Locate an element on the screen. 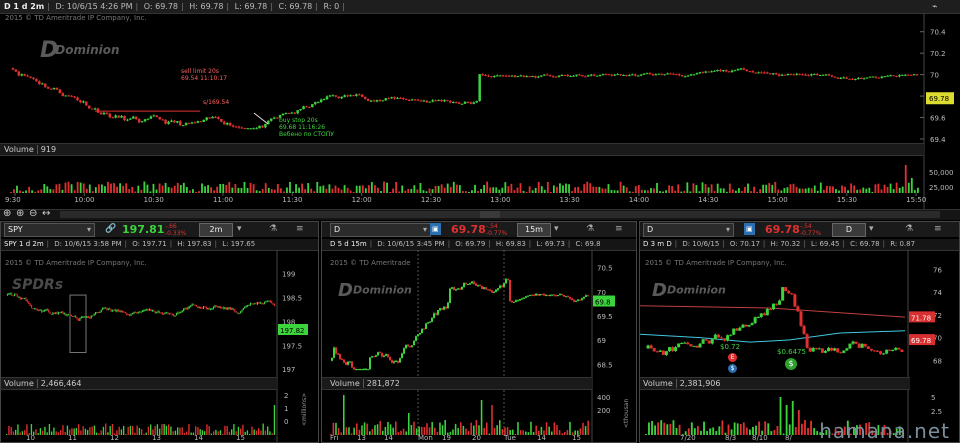 The image size is (960, 443). link-icon: 🔗 is located at coordinates (110, 229).